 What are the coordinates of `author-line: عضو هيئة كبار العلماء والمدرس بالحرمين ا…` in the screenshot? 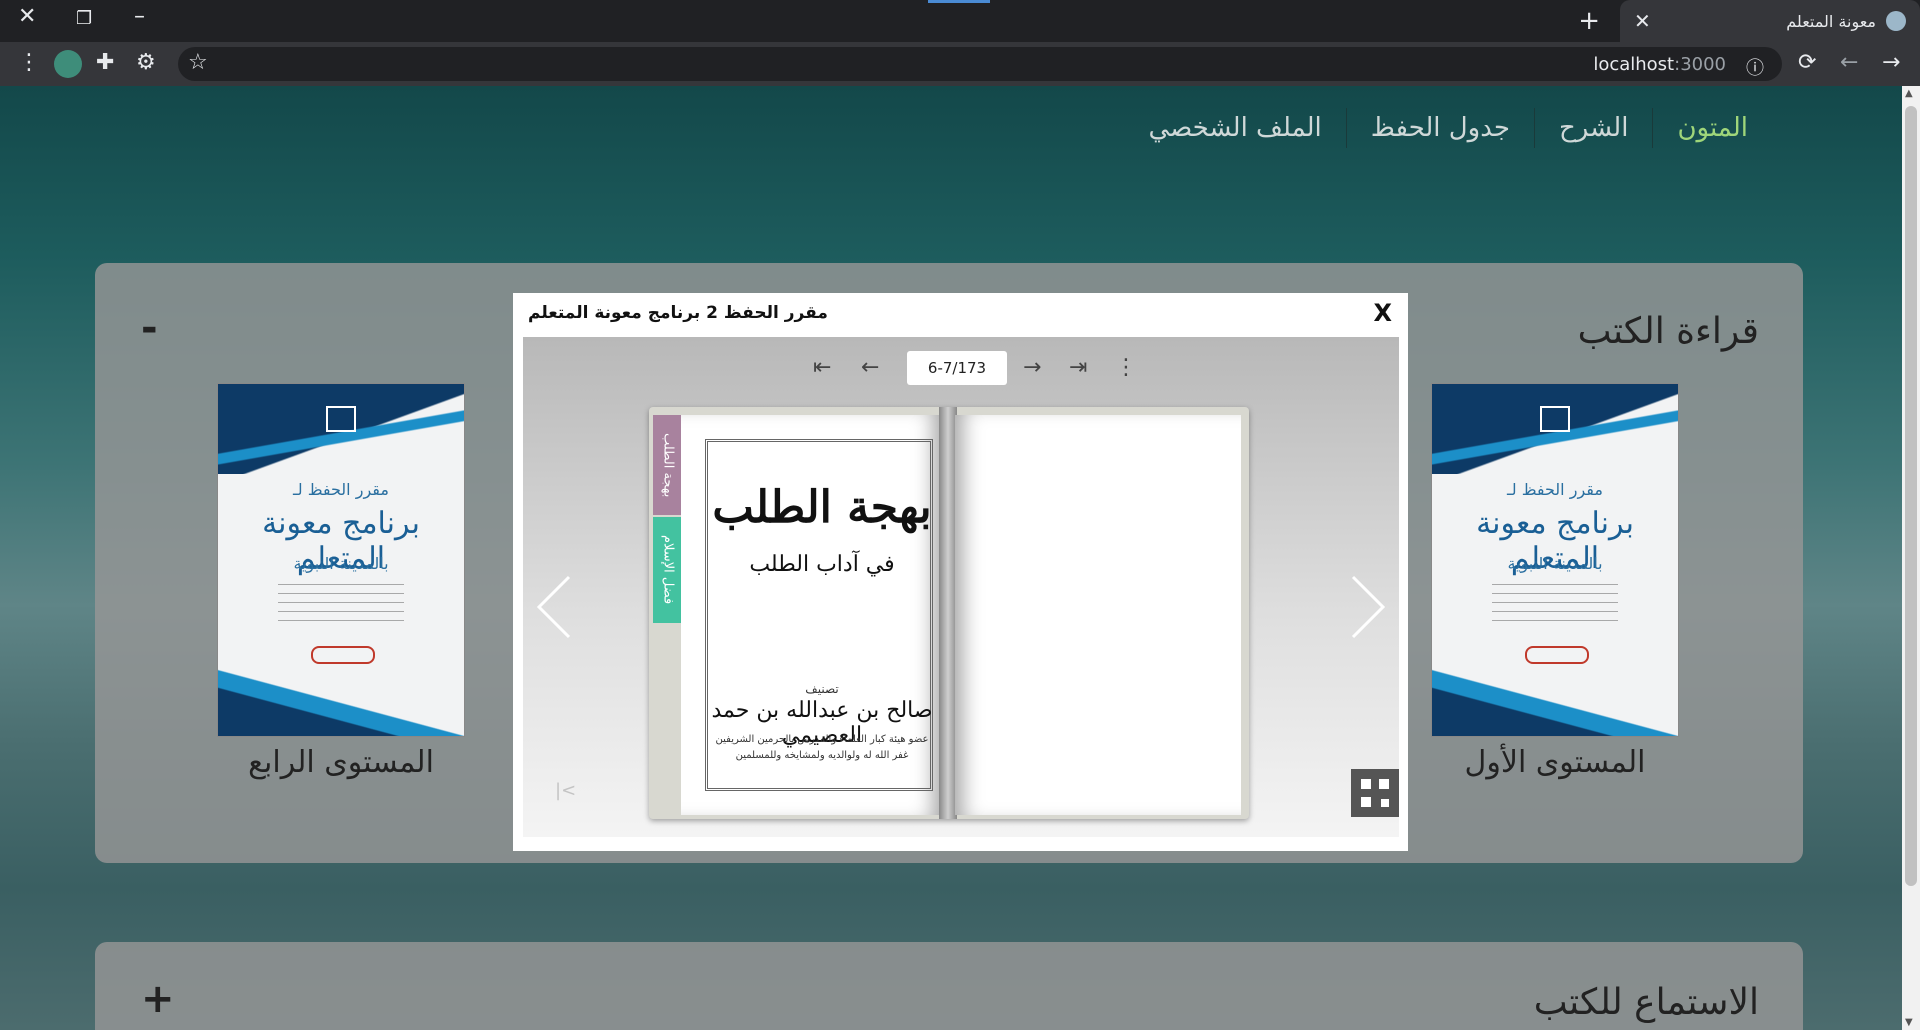 It's located at (822, 739).